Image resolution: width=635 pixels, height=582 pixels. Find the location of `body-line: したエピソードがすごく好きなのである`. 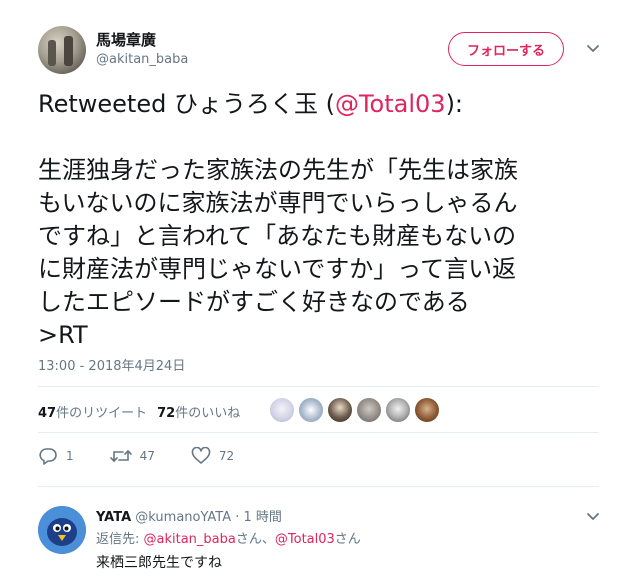

body-line: したエピソードがすごく好きなのである is located at coordinates (254, 302).